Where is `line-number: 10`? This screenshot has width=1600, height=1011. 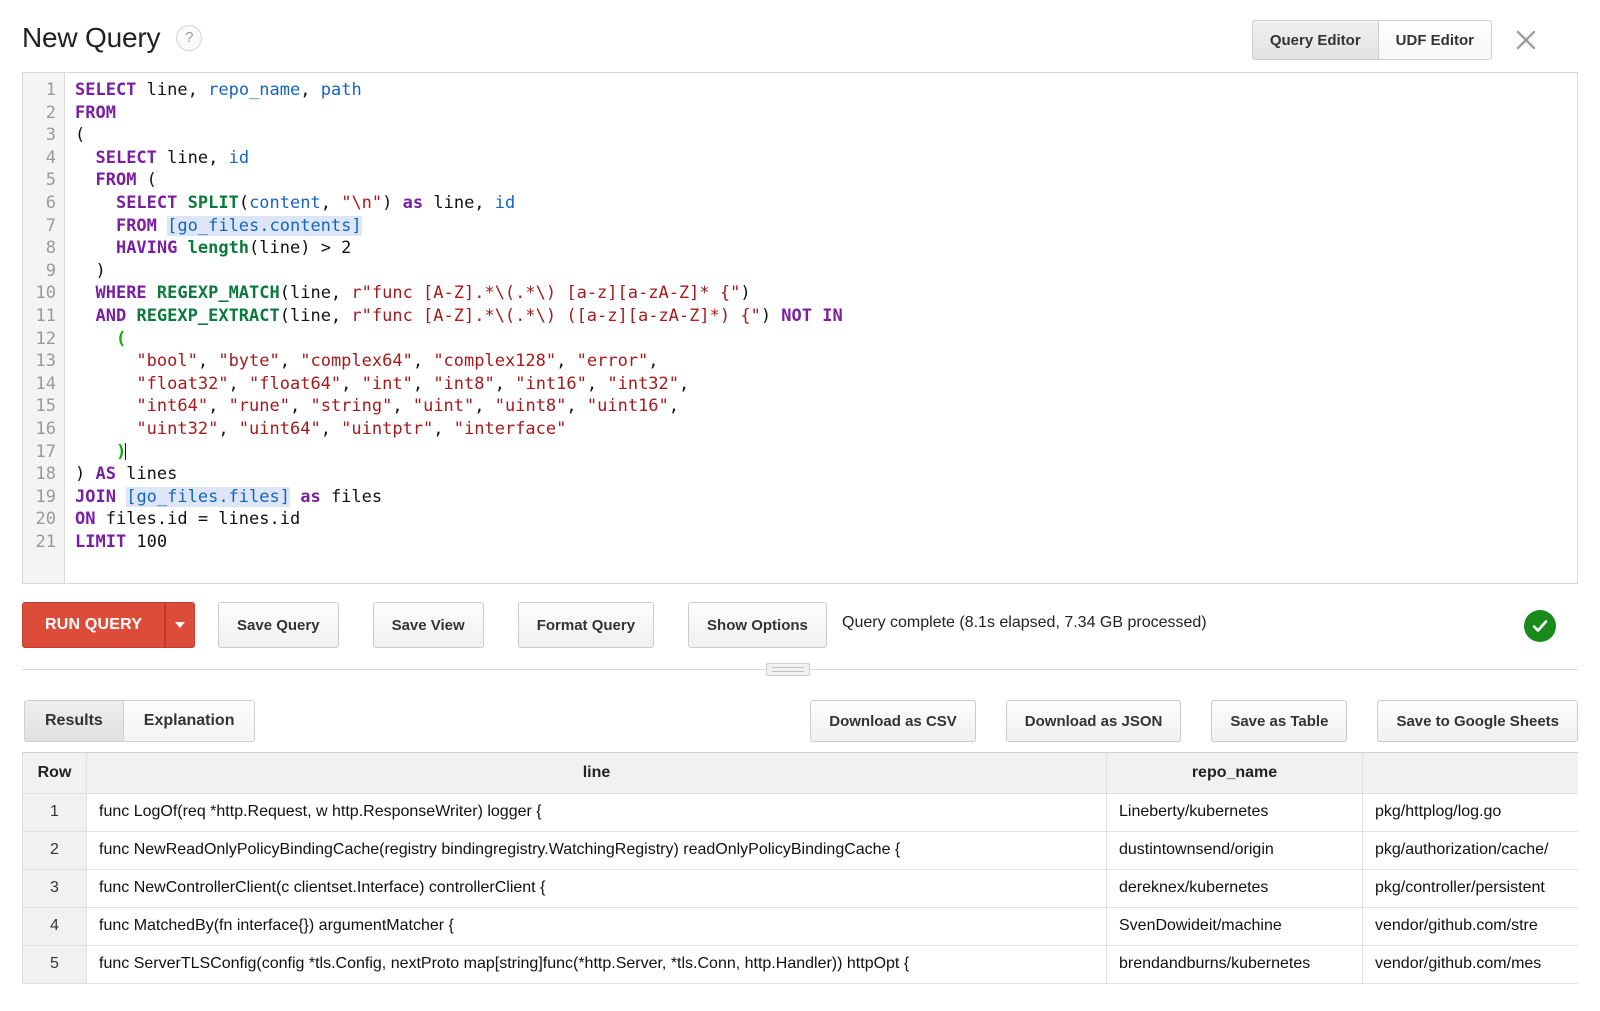
line-number: 10 is located at coordinates (45, 293).